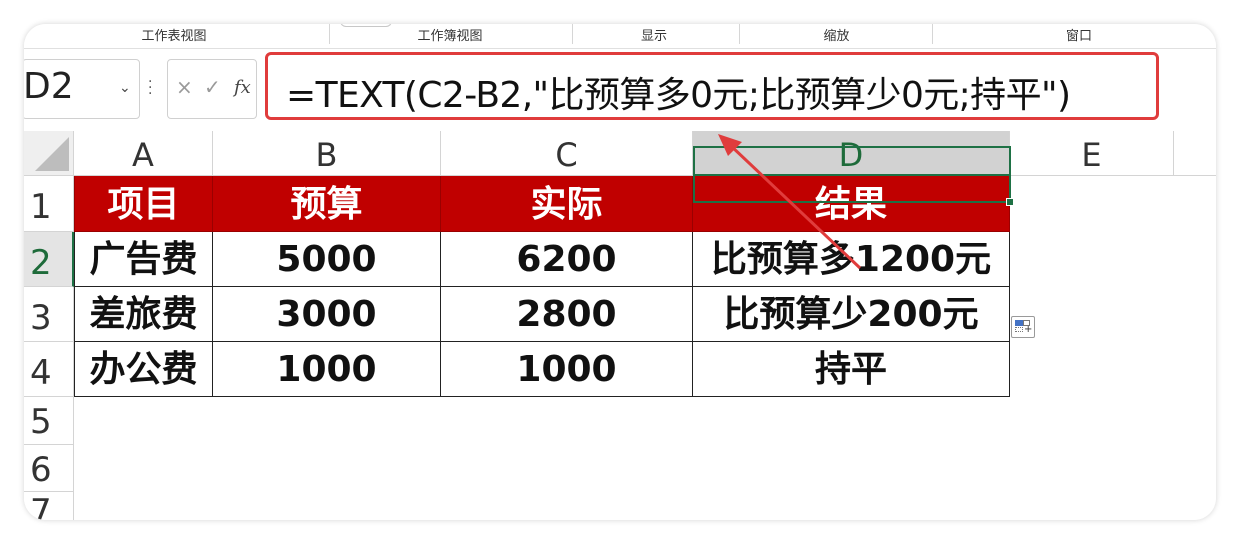 The image size is (1240, 543). I want to click on cell-a4: 办公费, so click(143, 369).